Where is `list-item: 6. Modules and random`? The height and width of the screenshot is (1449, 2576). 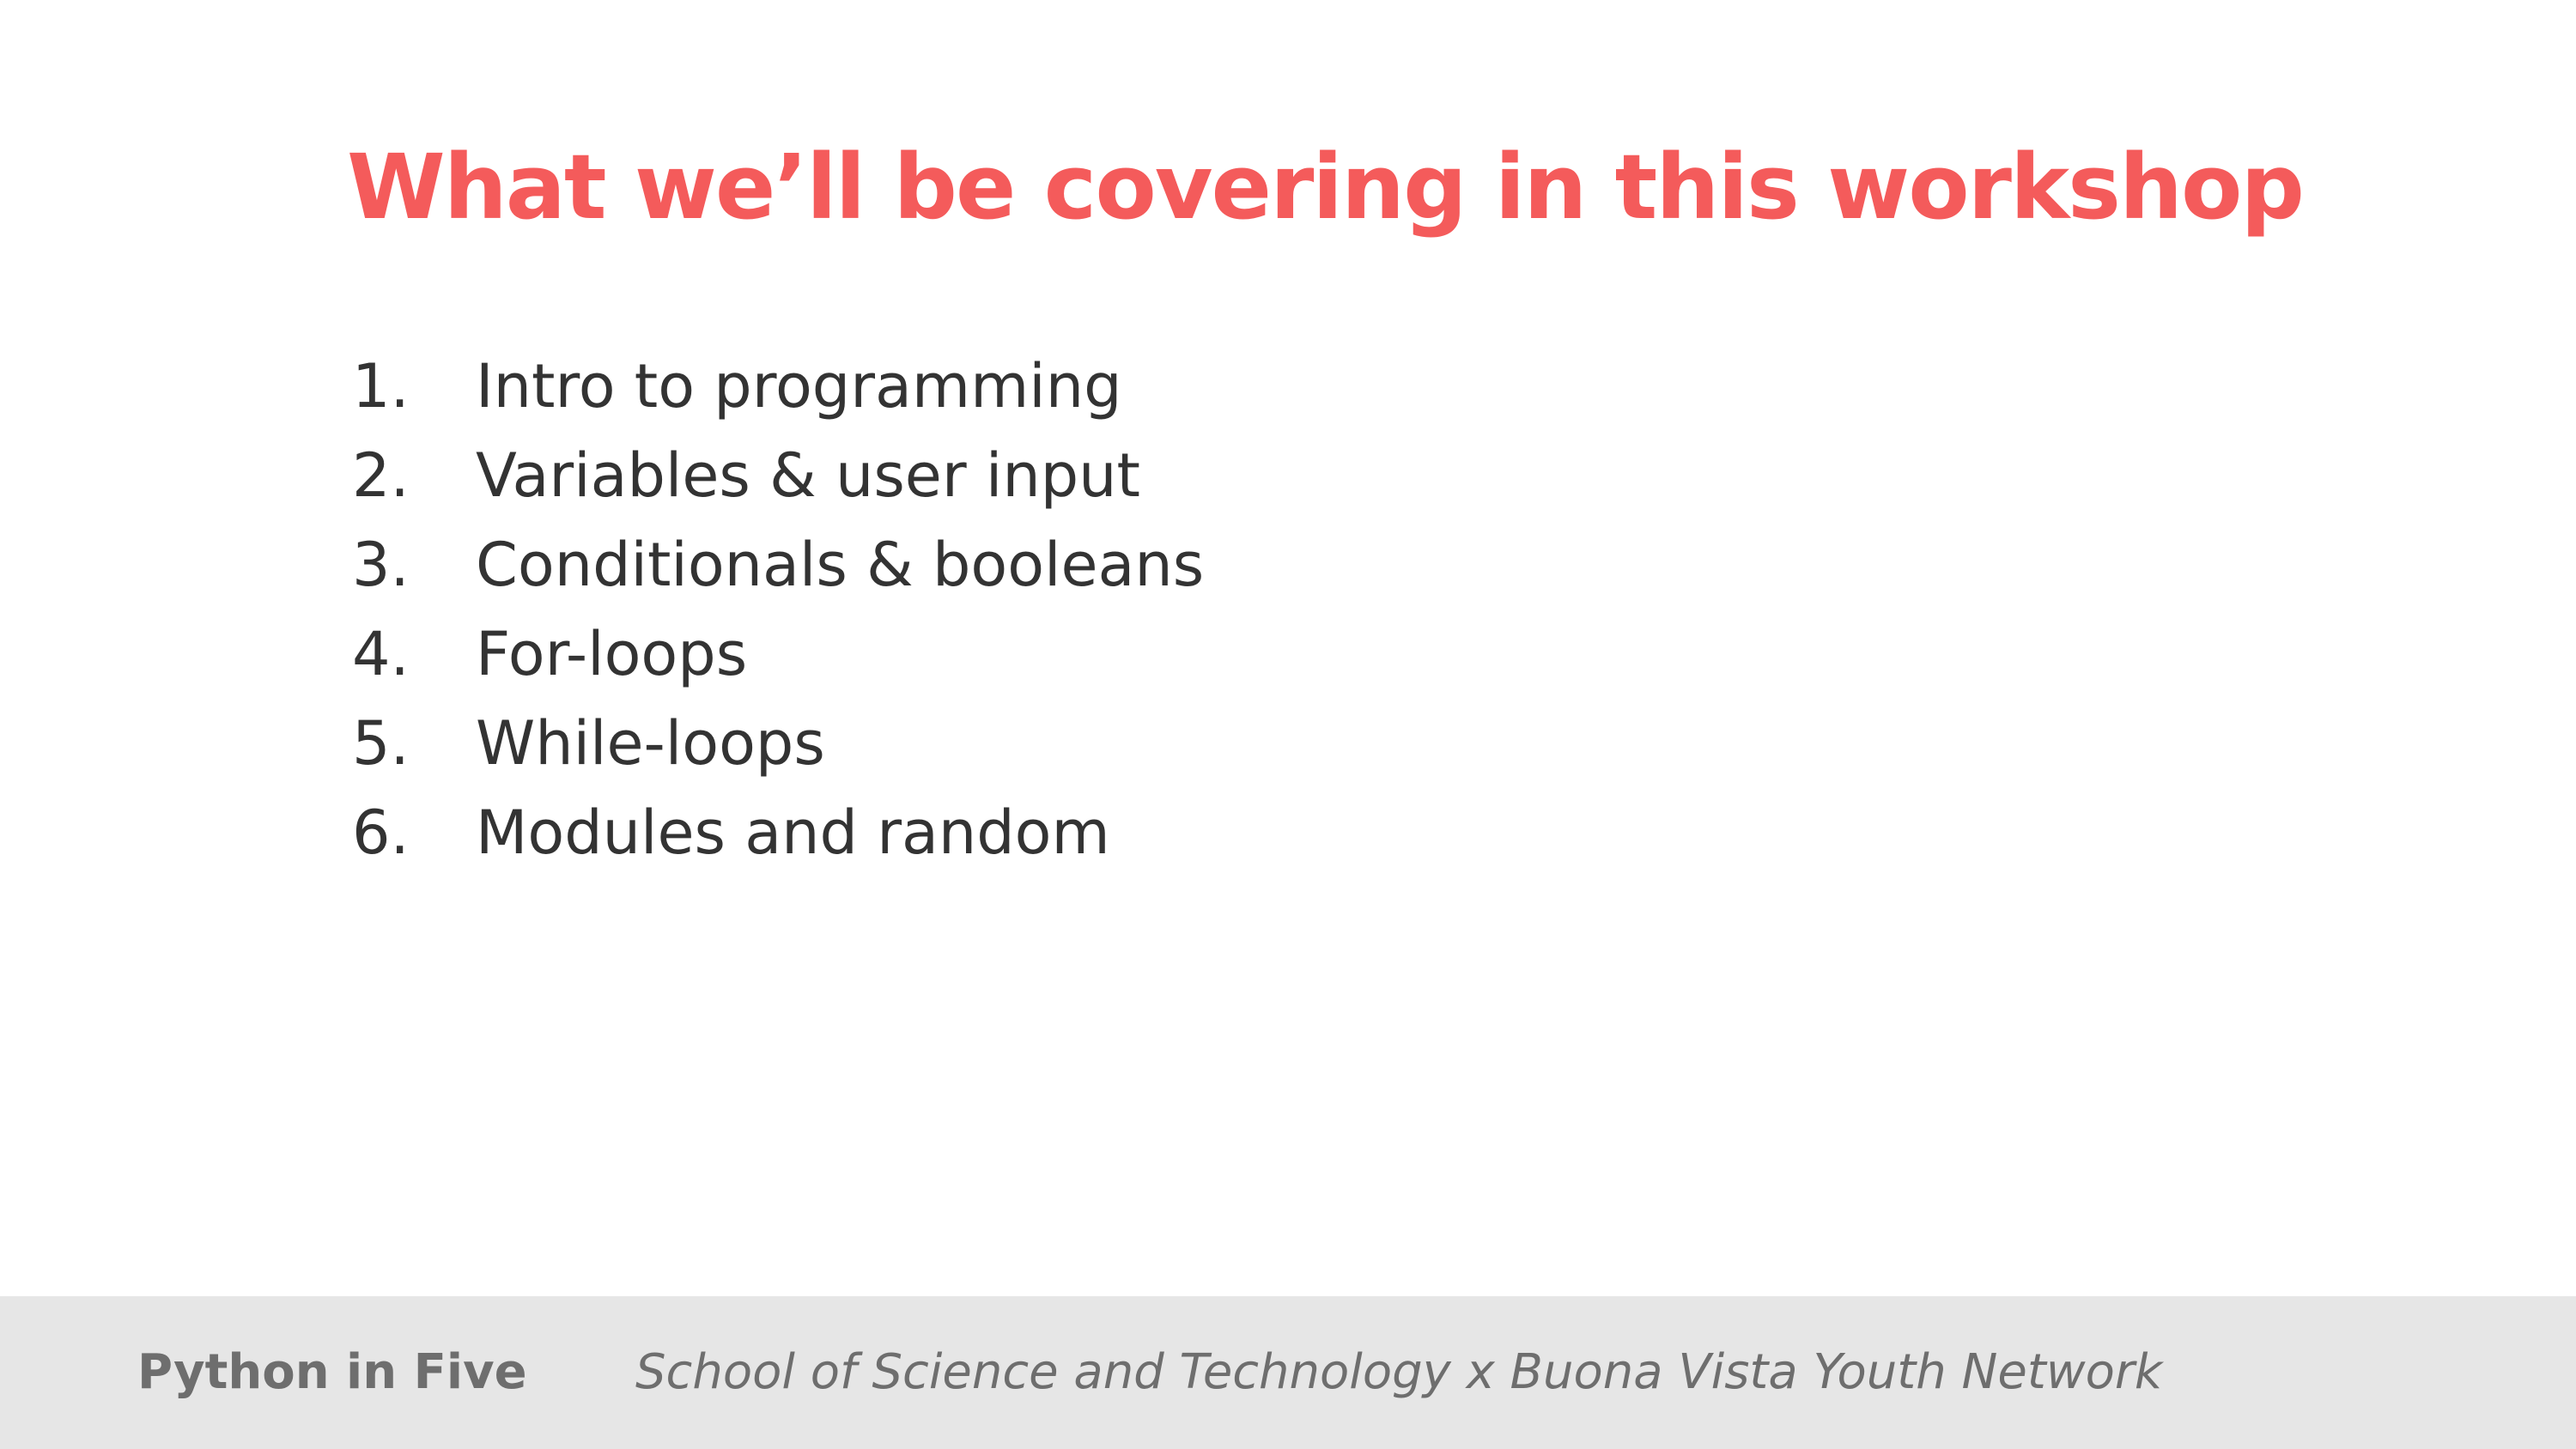
list-item: 6. Modules and random is located at coordinates (778, 832).